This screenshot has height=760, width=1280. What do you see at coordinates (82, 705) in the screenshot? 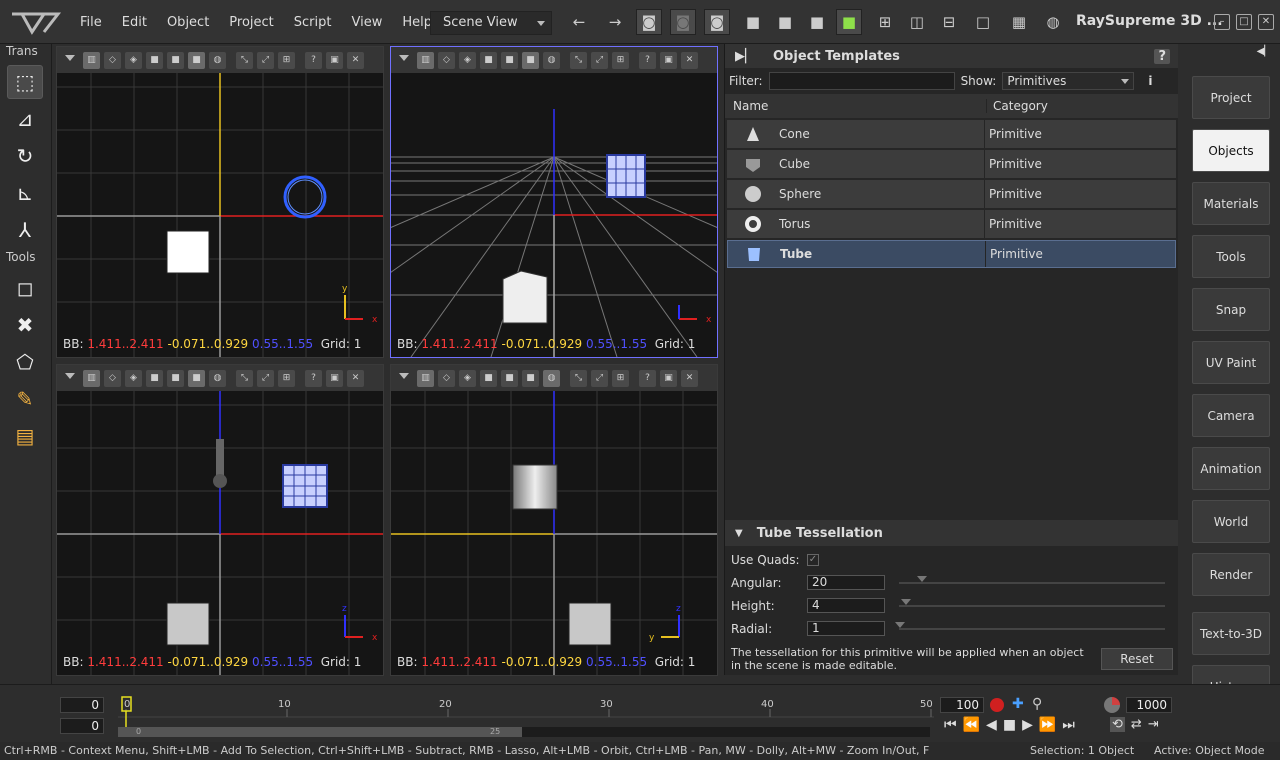
I see `frame-start-input: 0` at bounding box center [82, 705].